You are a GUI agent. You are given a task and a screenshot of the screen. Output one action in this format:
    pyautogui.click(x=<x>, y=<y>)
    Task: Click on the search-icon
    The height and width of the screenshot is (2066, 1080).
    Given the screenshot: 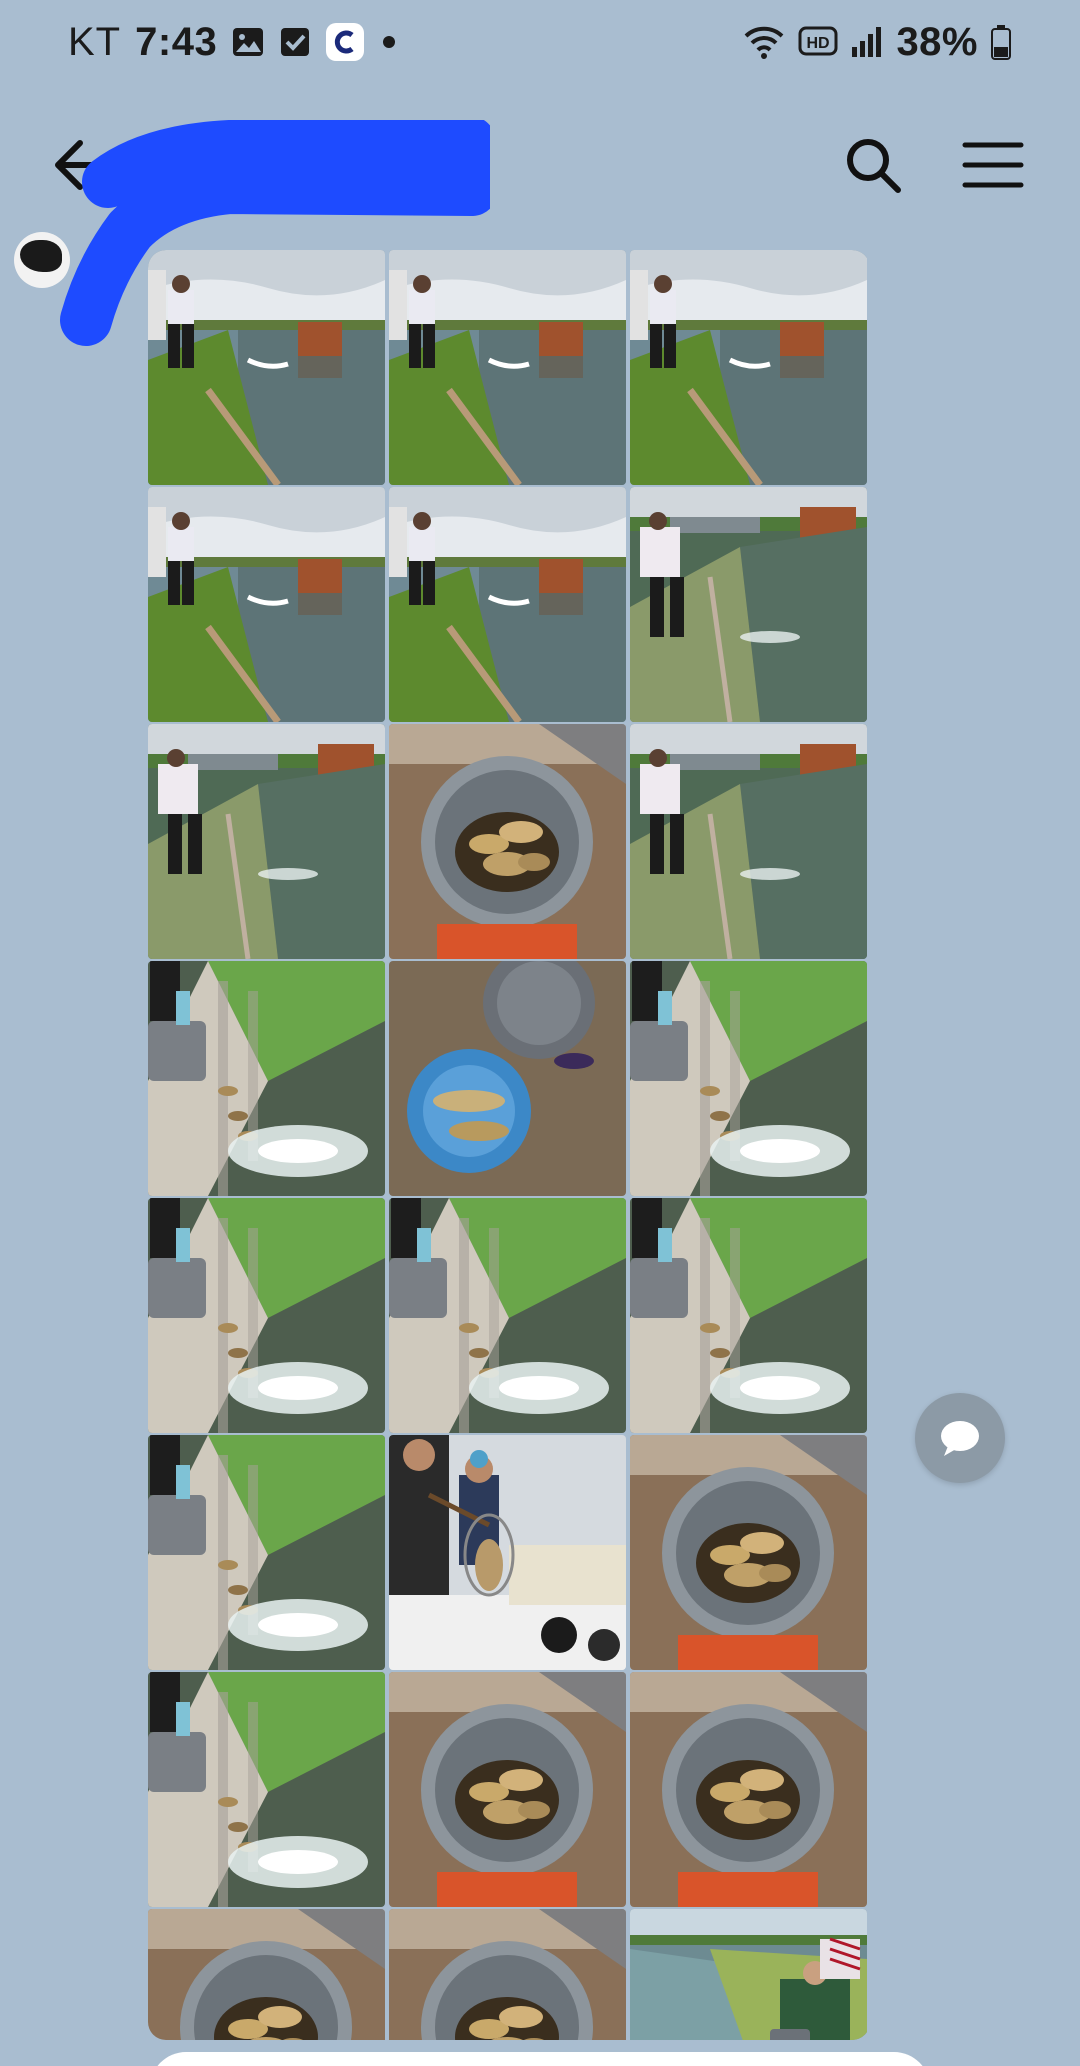 What is the action you would take?
    pyautogui.click(x=874, y=166)
    